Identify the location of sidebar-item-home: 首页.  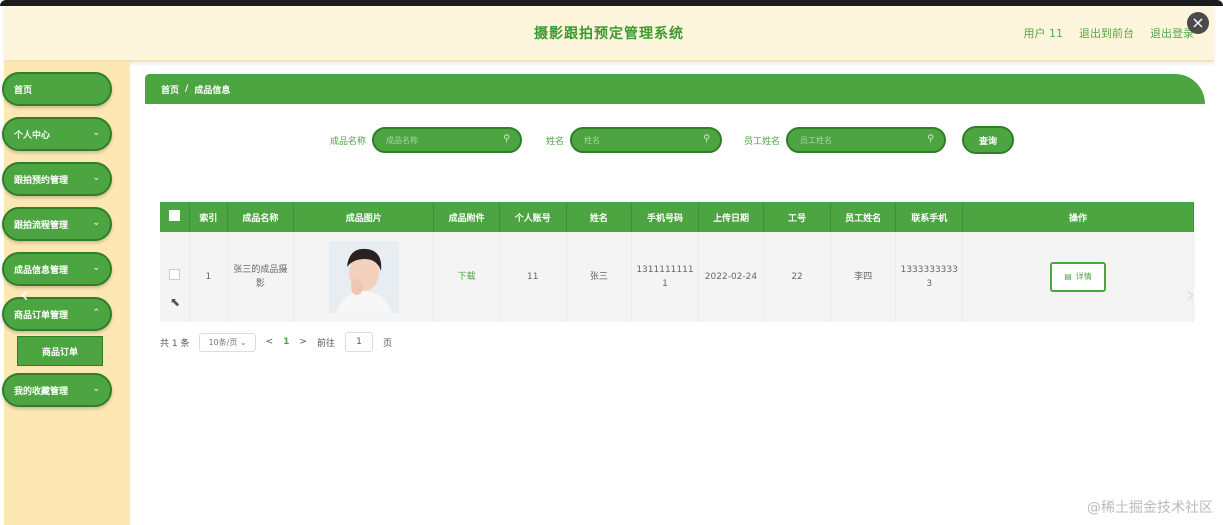
(57, 89).